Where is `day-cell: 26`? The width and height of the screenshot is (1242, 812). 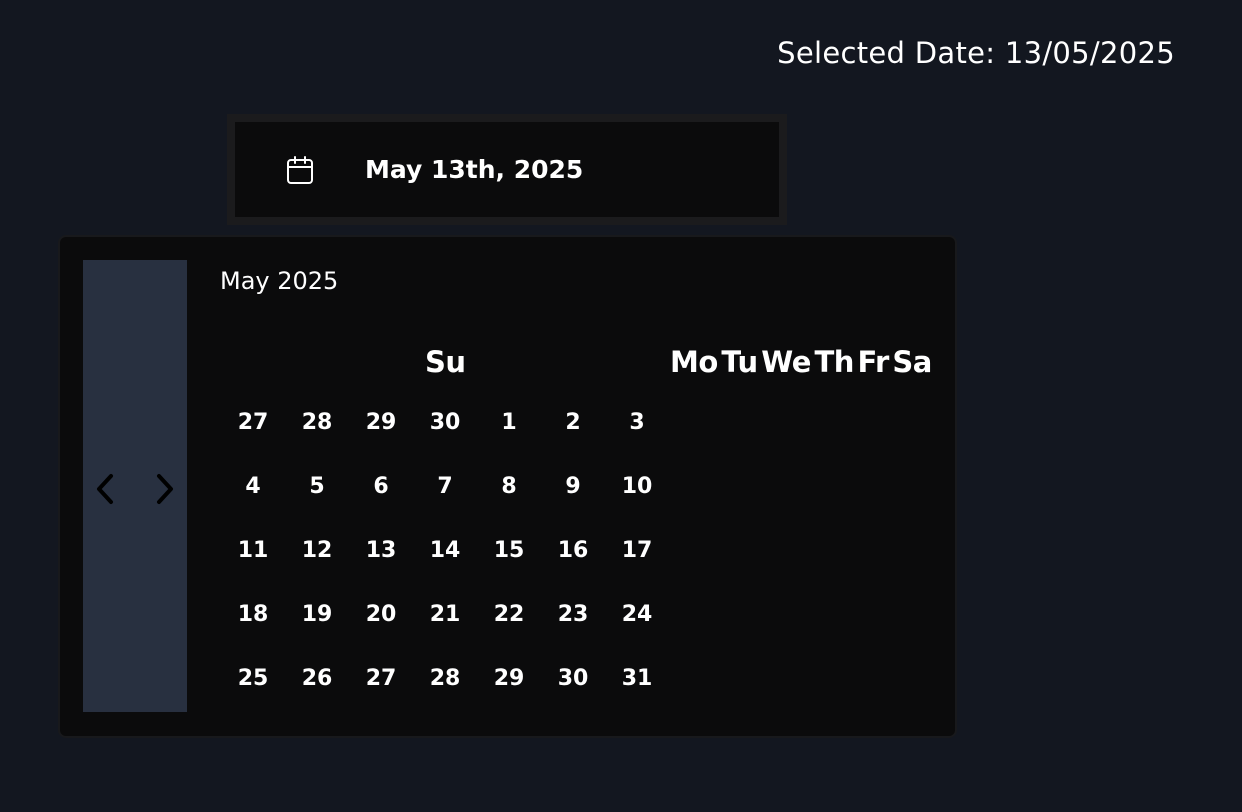 day-cell: 26 is located at coordinates (317, 679).